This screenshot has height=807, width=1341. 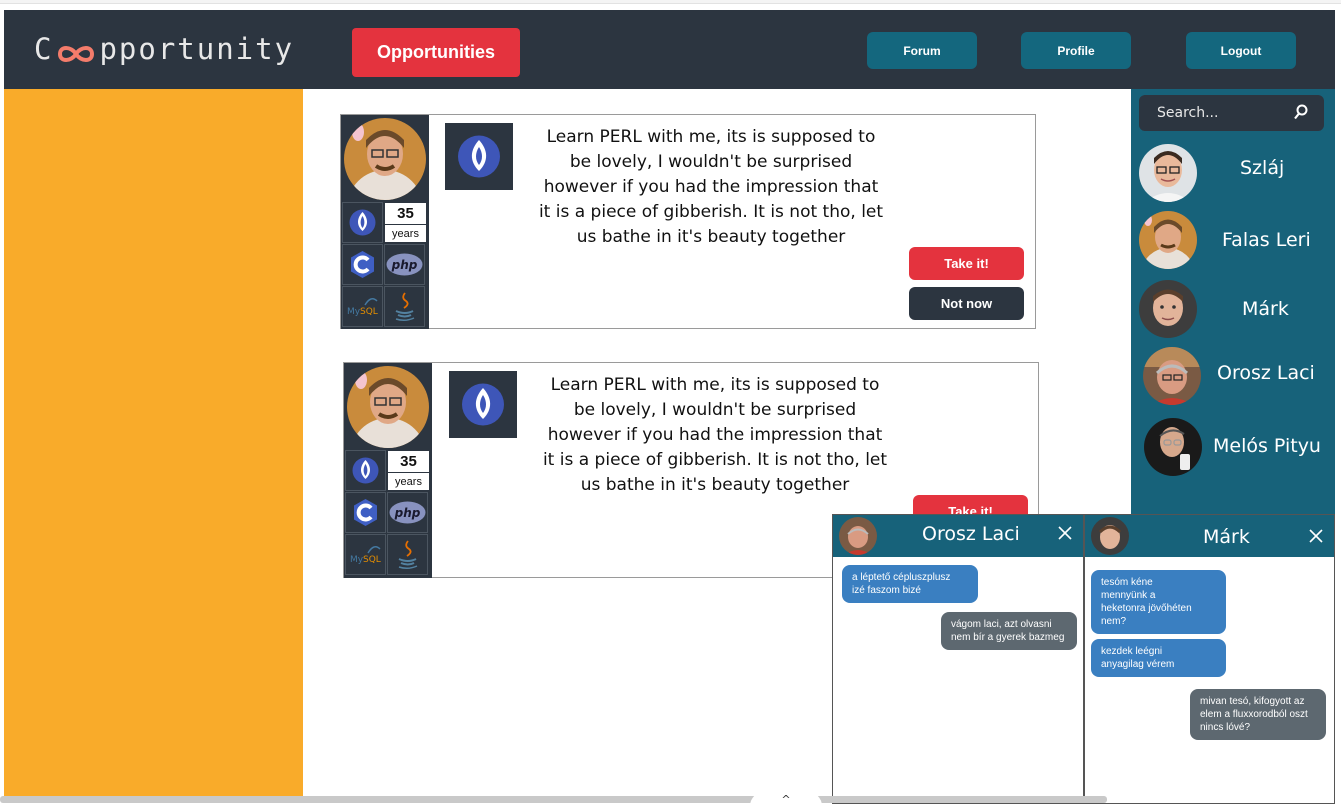 I want to click on contact-item: Falas Leri, so click(x=1233, y=241).